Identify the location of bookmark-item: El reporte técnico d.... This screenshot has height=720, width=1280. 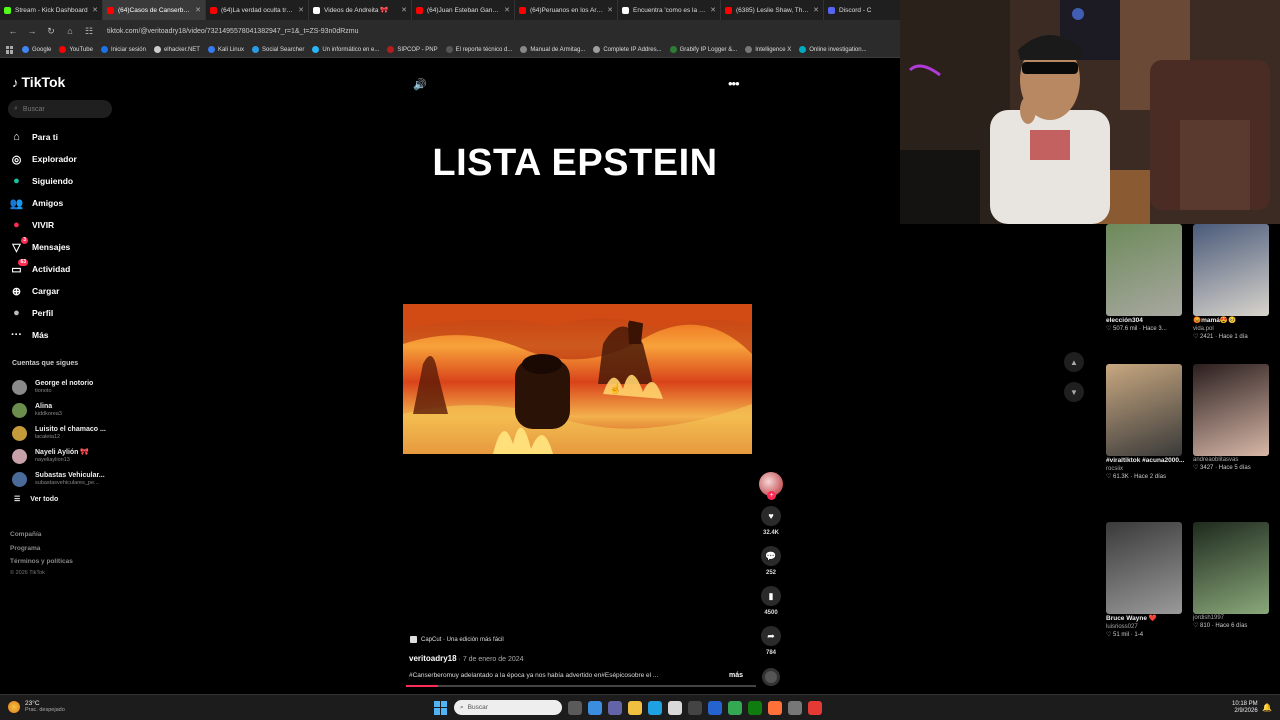
(478, 49).